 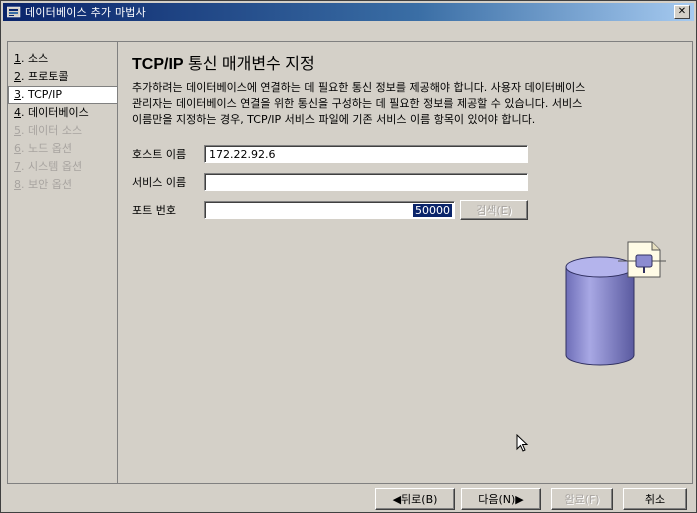 What do you see at coordinates (55, 112) in the screenshot?
I see `step-label: . 데이터베이스` at bounding box center [55, 112].